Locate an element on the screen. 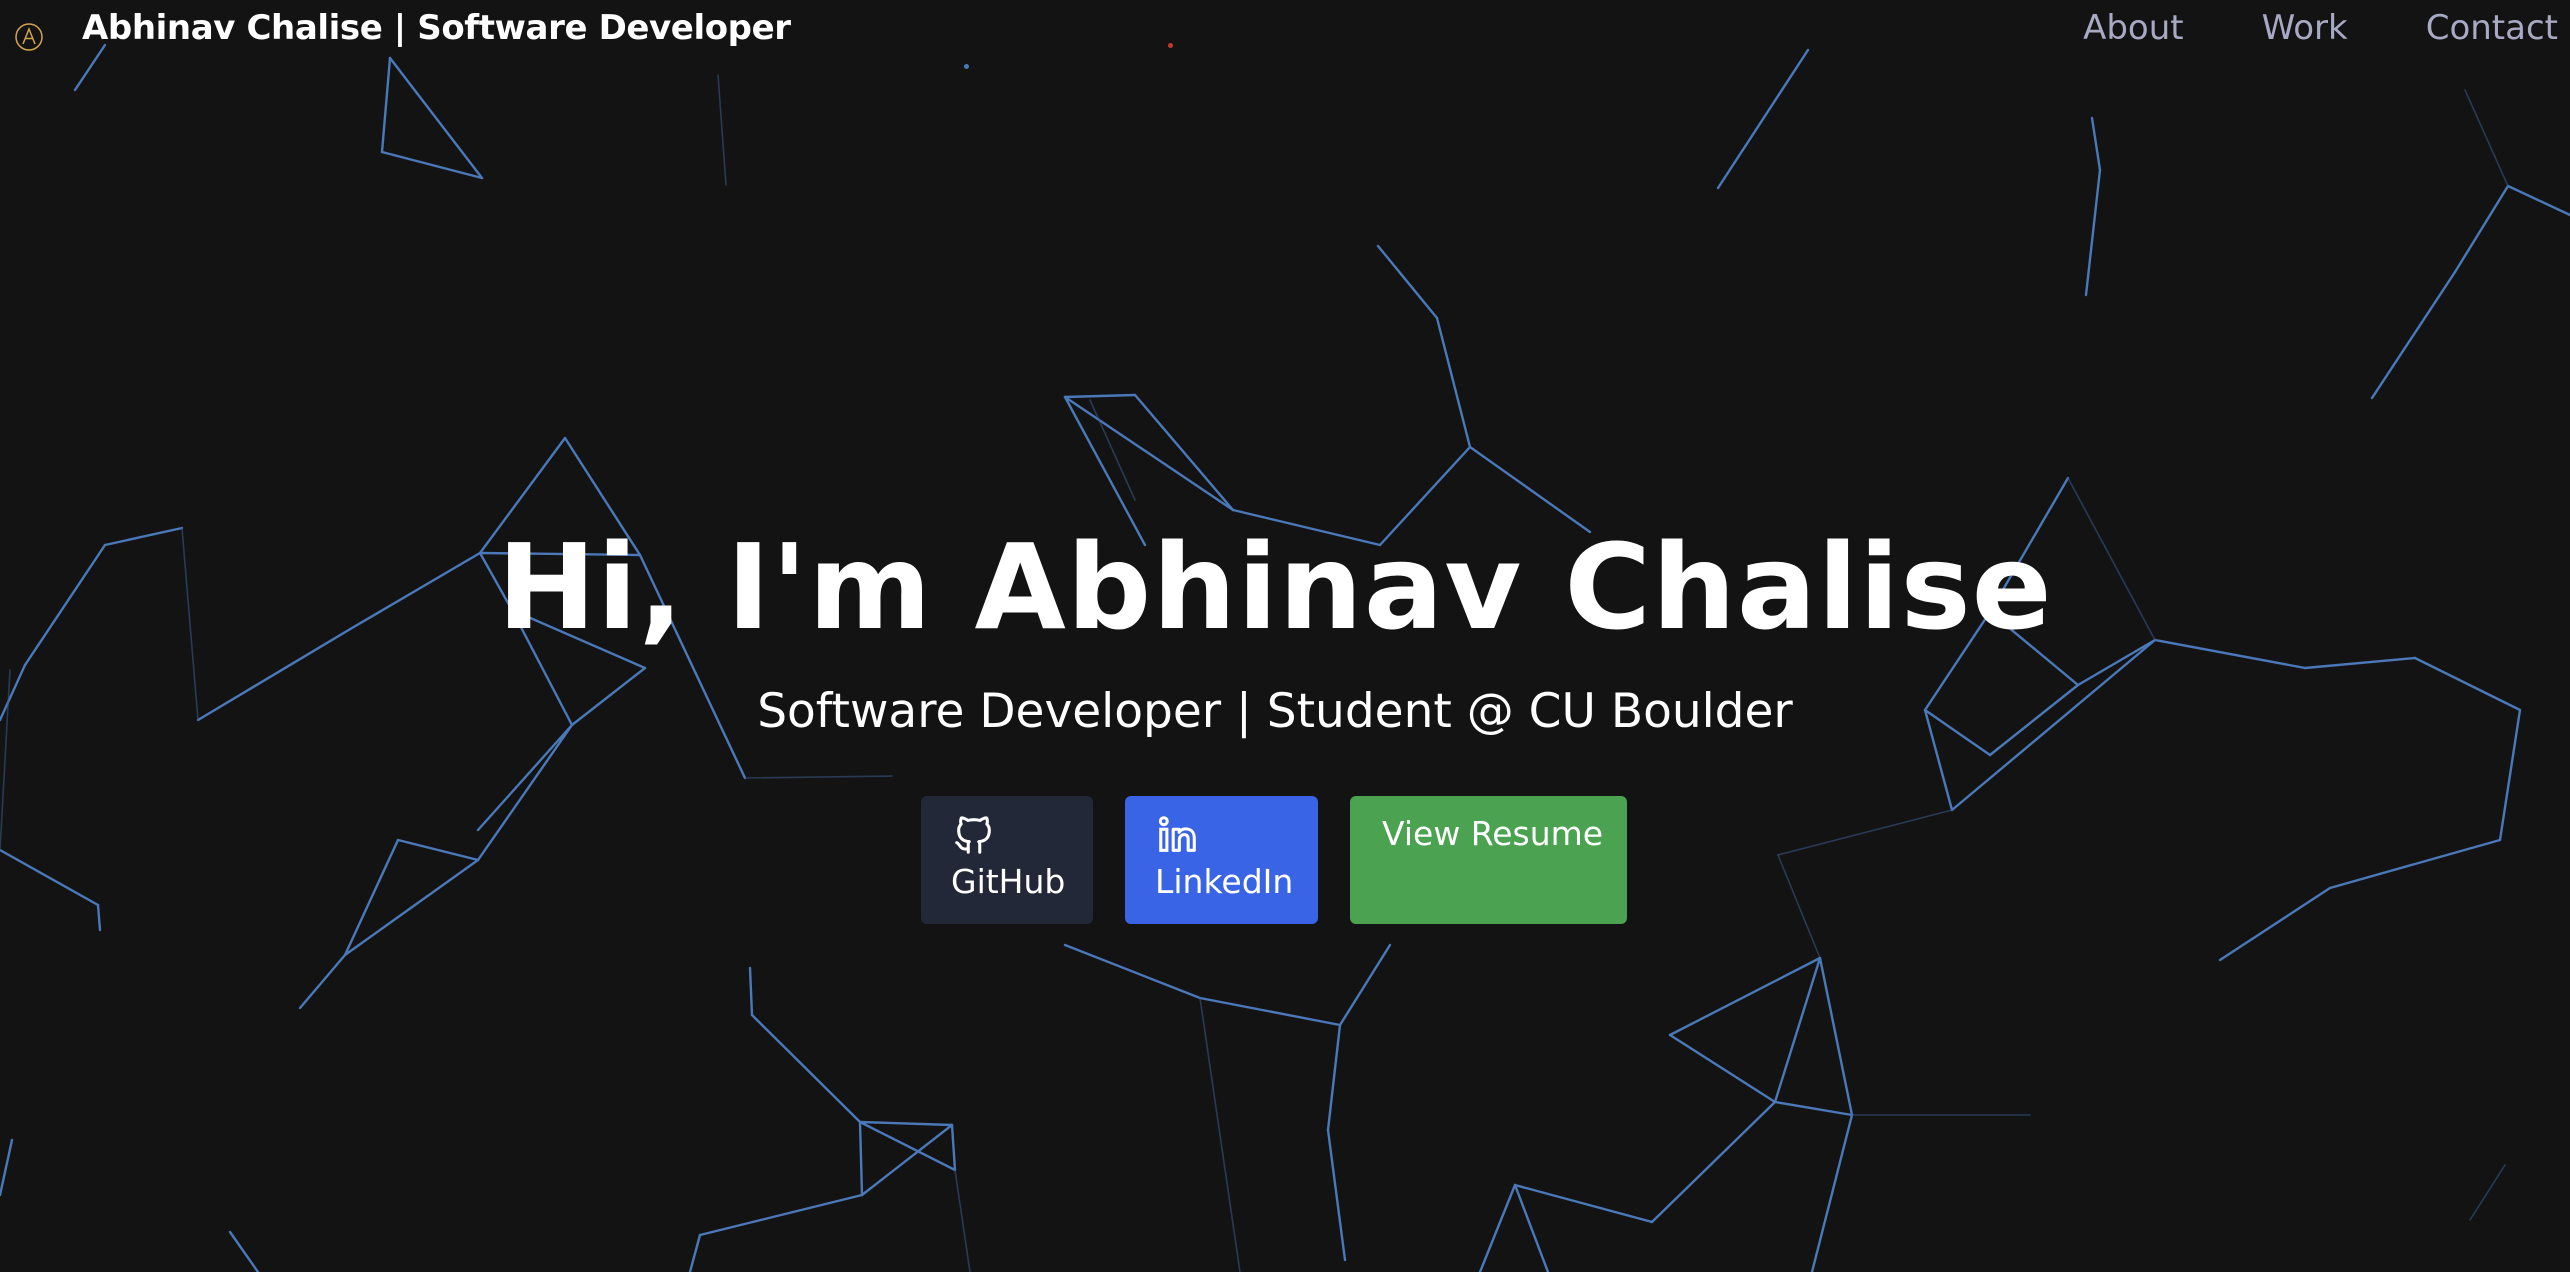 The width and height of the screenshot is (2570, 1272). particle-dot is located at coordinates (966, 66).